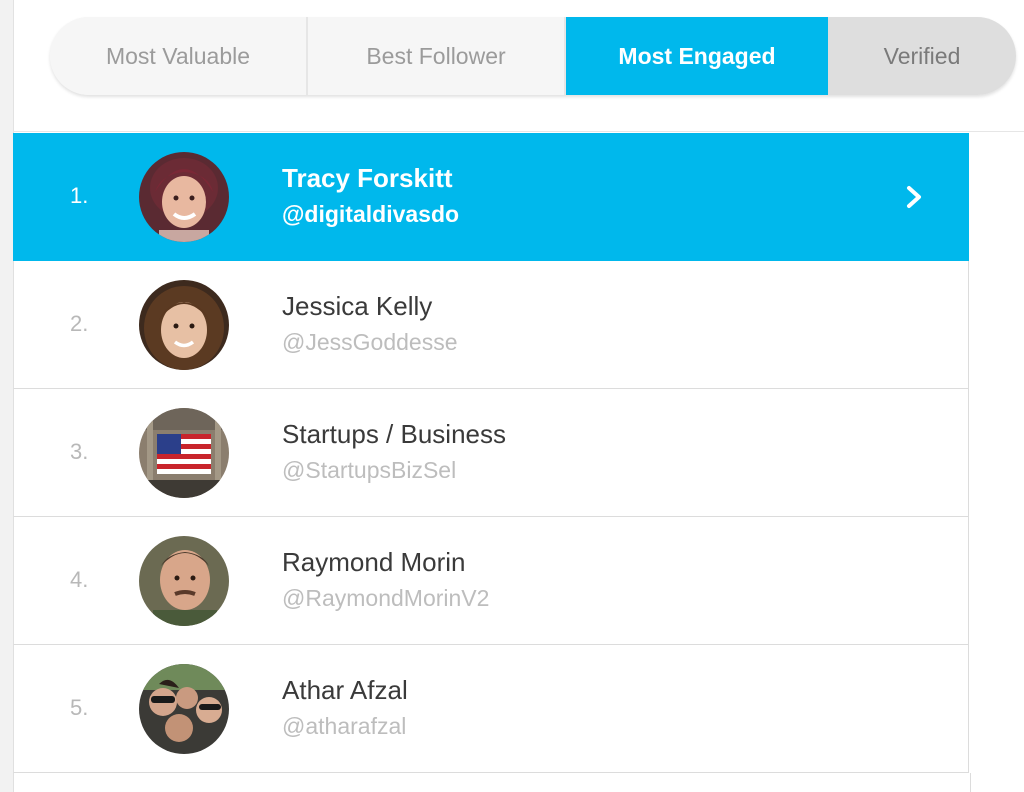  What do you see at coordinates (922, 56) in the screenshot?
I see `tab-verified: Verified` at bounding box center [922, 56].